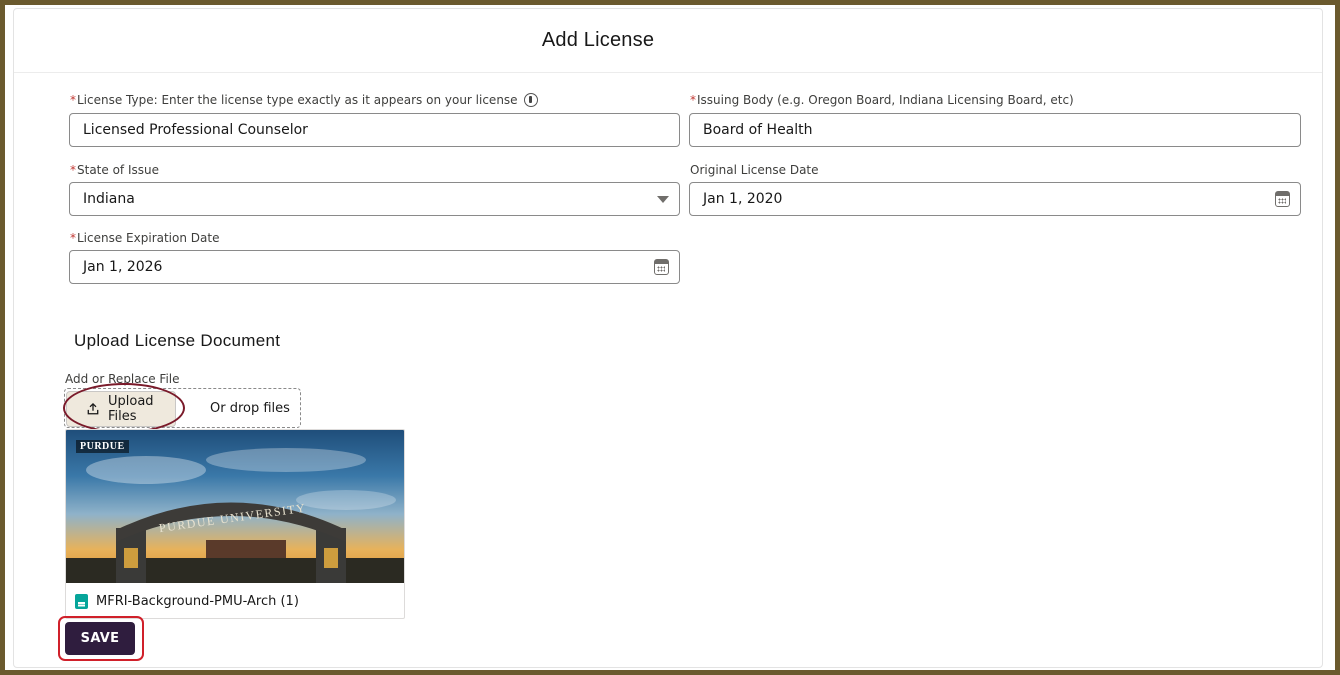 This screenshot has height=675, width=1340. I want to click on purdue-logo: PURDUE, so click(102, 446).